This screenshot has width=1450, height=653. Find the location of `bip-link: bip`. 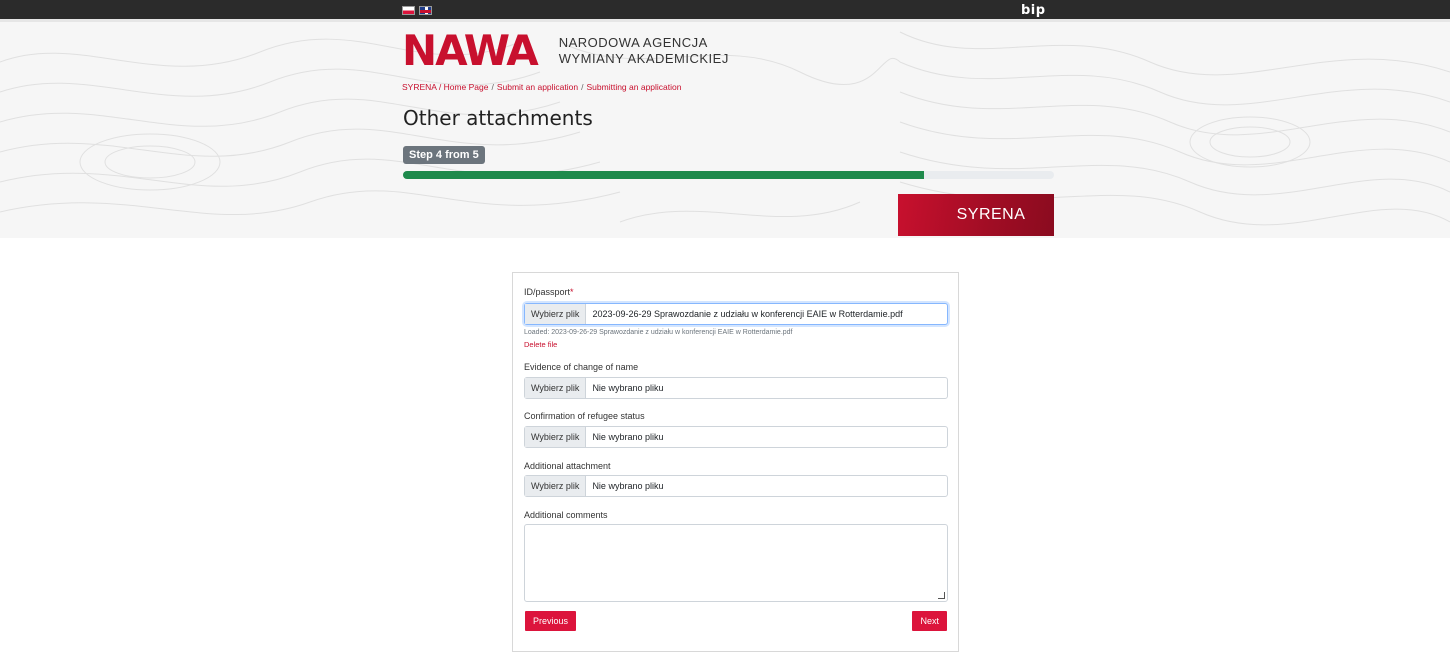

bip-link: bip is located at coordinates (1033, 10).